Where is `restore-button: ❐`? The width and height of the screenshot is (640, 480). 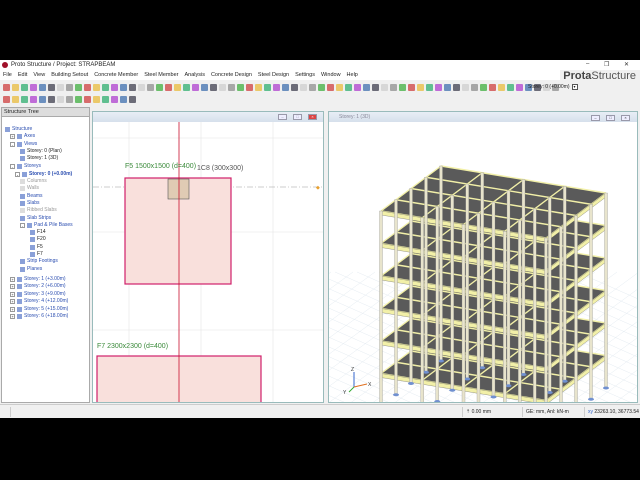
restore-button: ❐ is located at coordinates (606, 64).